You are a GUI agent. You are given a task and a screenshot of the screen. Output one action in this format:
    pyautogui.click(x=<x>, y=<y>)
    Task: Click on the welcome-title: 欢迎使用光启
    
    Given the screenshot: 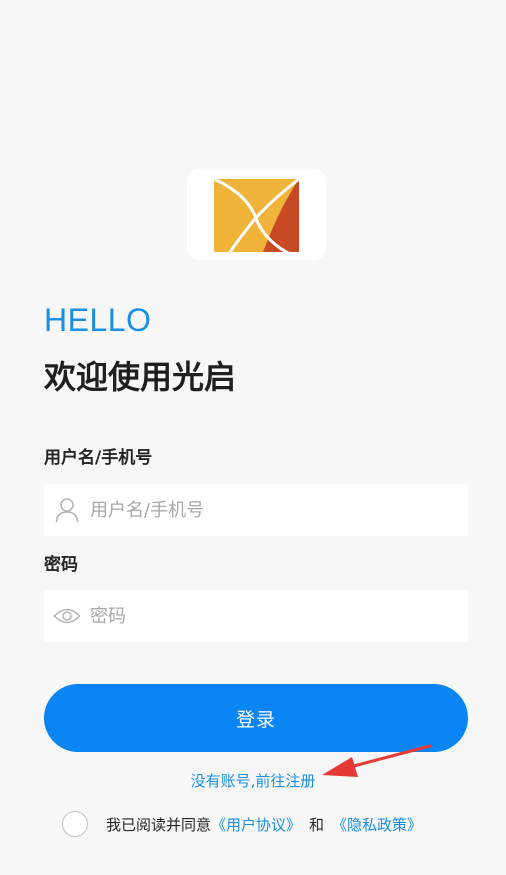 What is the action you would take?
    pyautogui.click(x=140, y=377)
    